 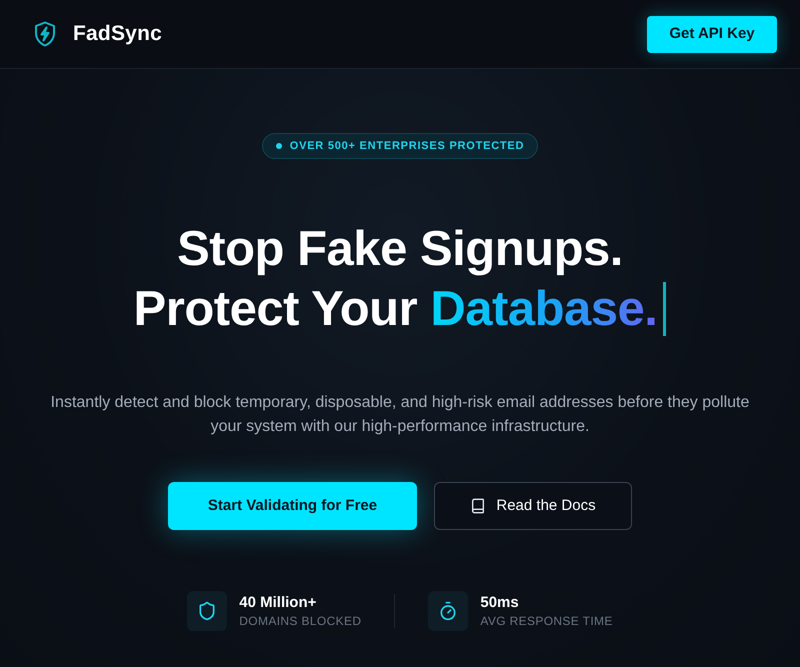 I want to click on hero-description: Instantly detect and block temporary, disposable, and high-risk email addresses before they pollute your system with our high-performance infrastructure., so click(x=400, y=415).